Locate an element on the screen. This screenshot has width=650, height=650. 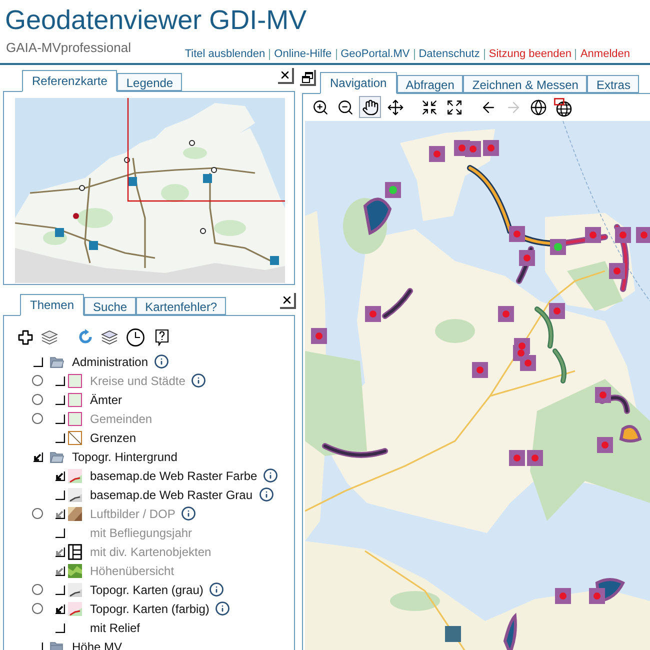
globe-extent-icon is located at coordinates (563, 107).